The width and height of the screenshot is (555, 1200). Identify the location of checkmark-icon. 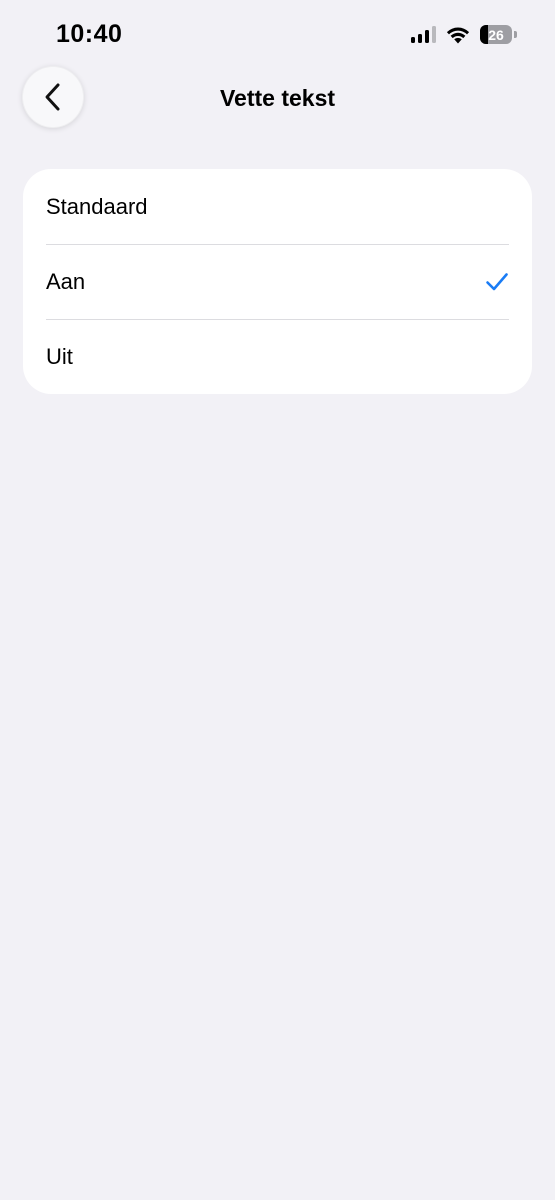
(497, 282).